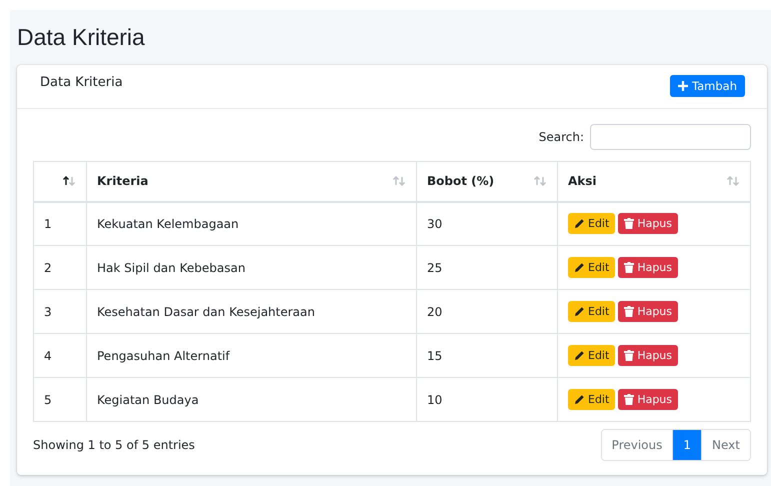  What do you see at coordinates (251, 268) in the screenshot?
I see `table-cell: Hak Sipil dan Kebebasan` at bounding box center [251, 268].